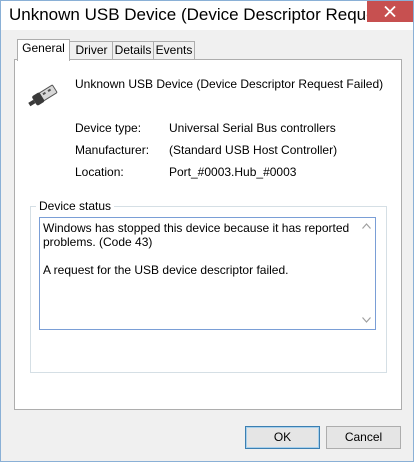 This screenshot has width=414, height=462. Describe the element at coordinates (75, 206) in the screenshot. I see `device-status-title: Device status` at that location.